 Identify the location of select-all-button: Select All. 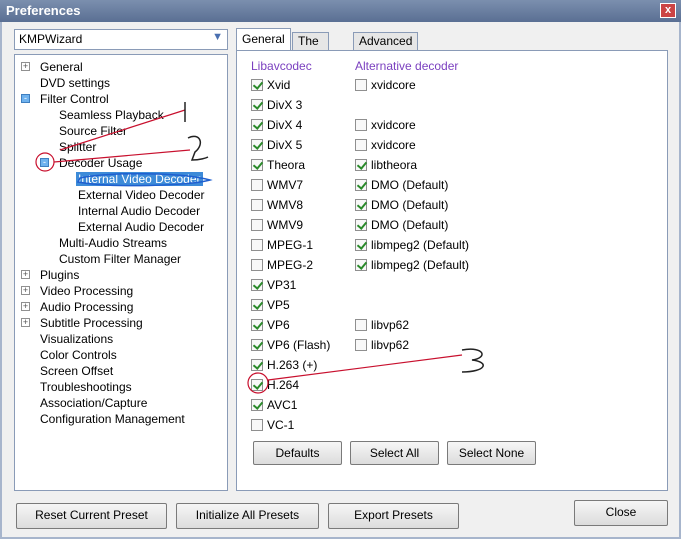
(394, 453).